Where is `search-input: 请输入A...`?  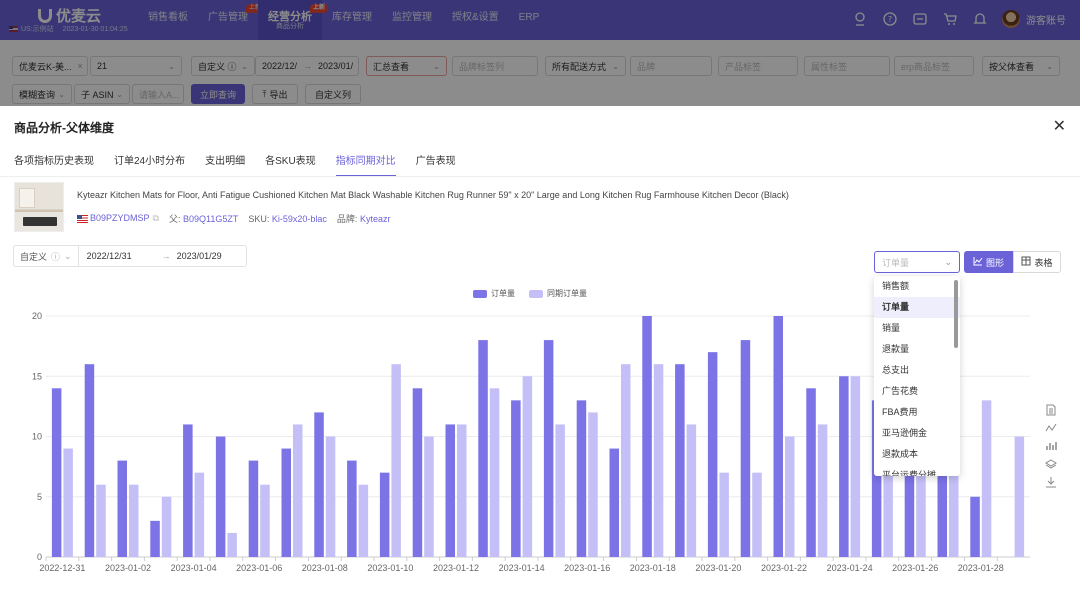 search-input: 请输入A... is located at coordinates (158, 94).